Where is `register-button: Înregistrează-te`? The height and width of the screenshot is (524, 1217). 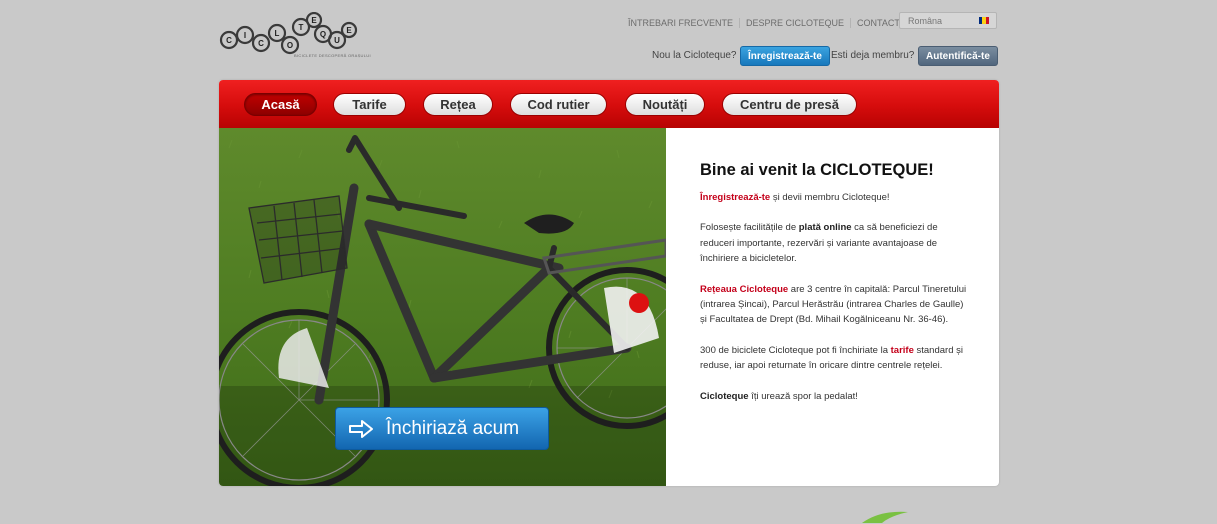 register-button: Înregistrează-te is located at coordinates (785, 55).